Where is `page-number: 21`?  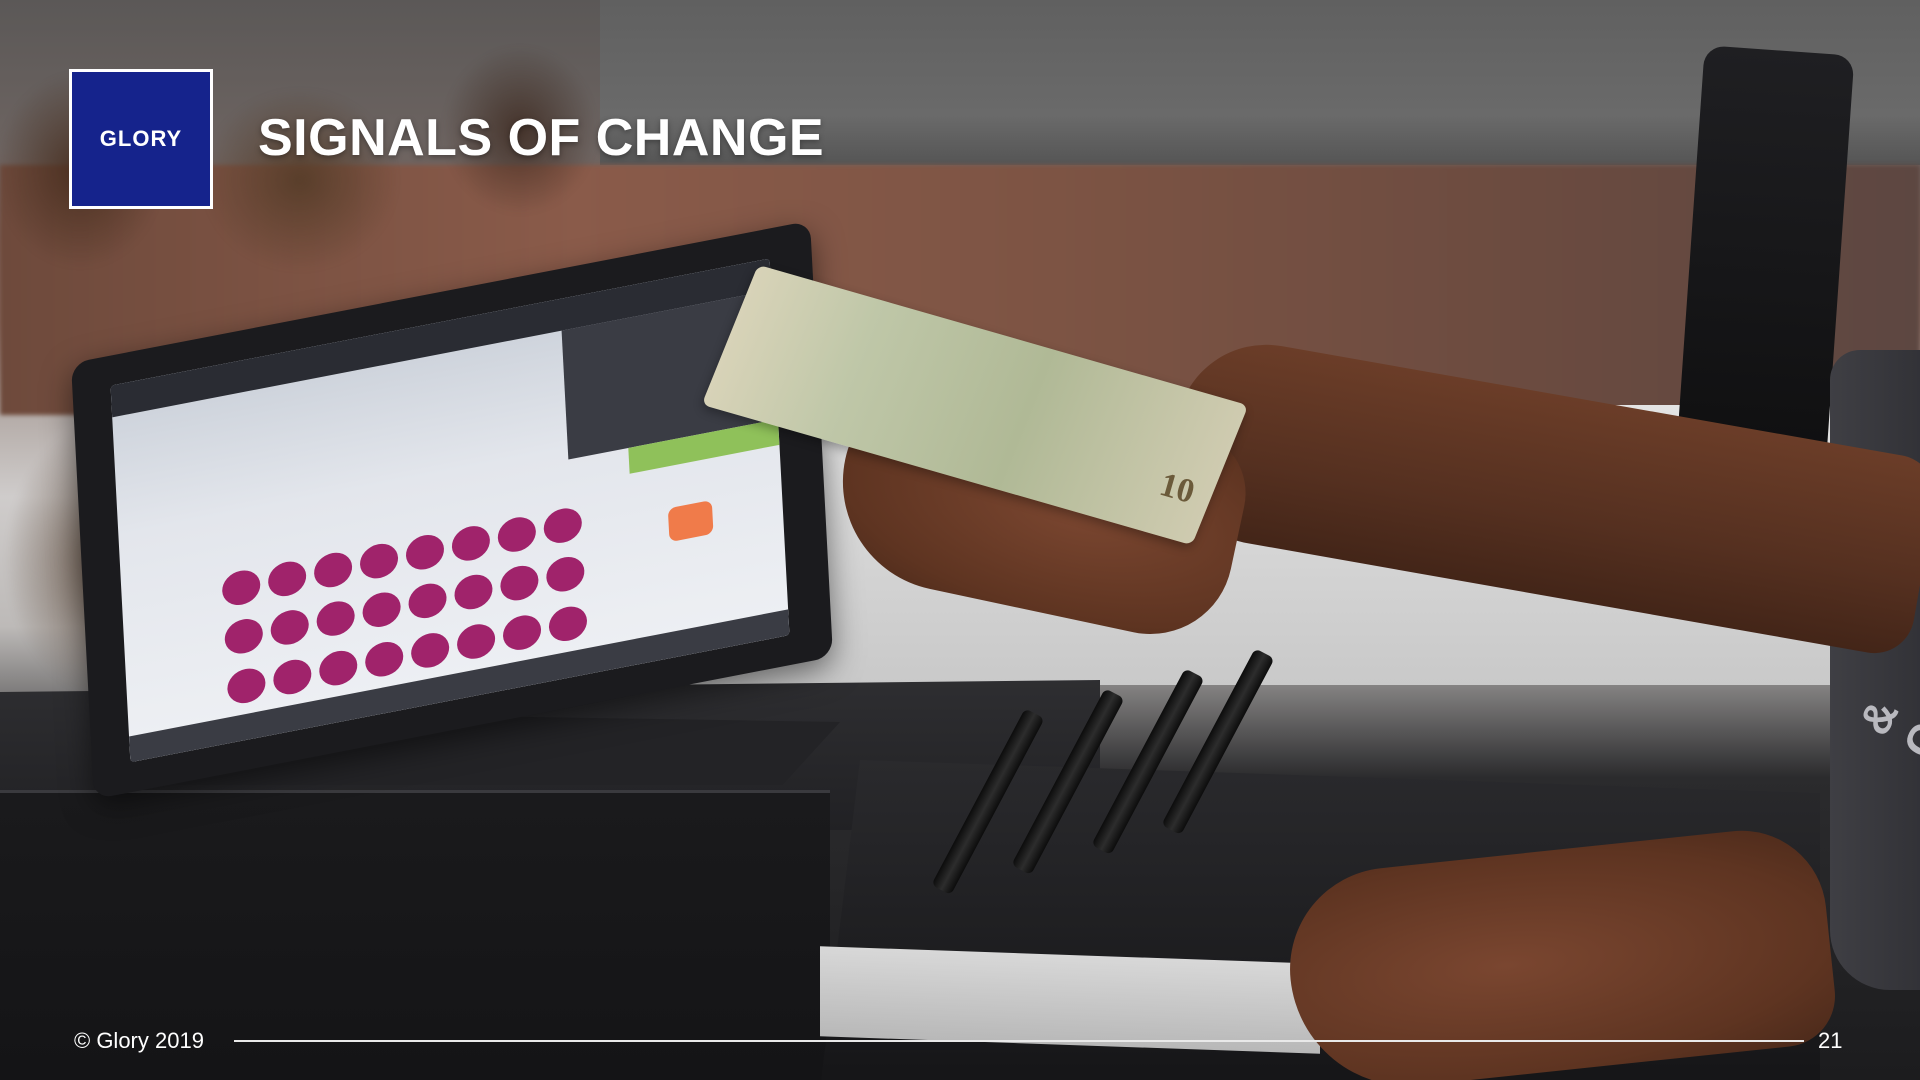 page-number: 21 is located at coordinates (1830, 1040).